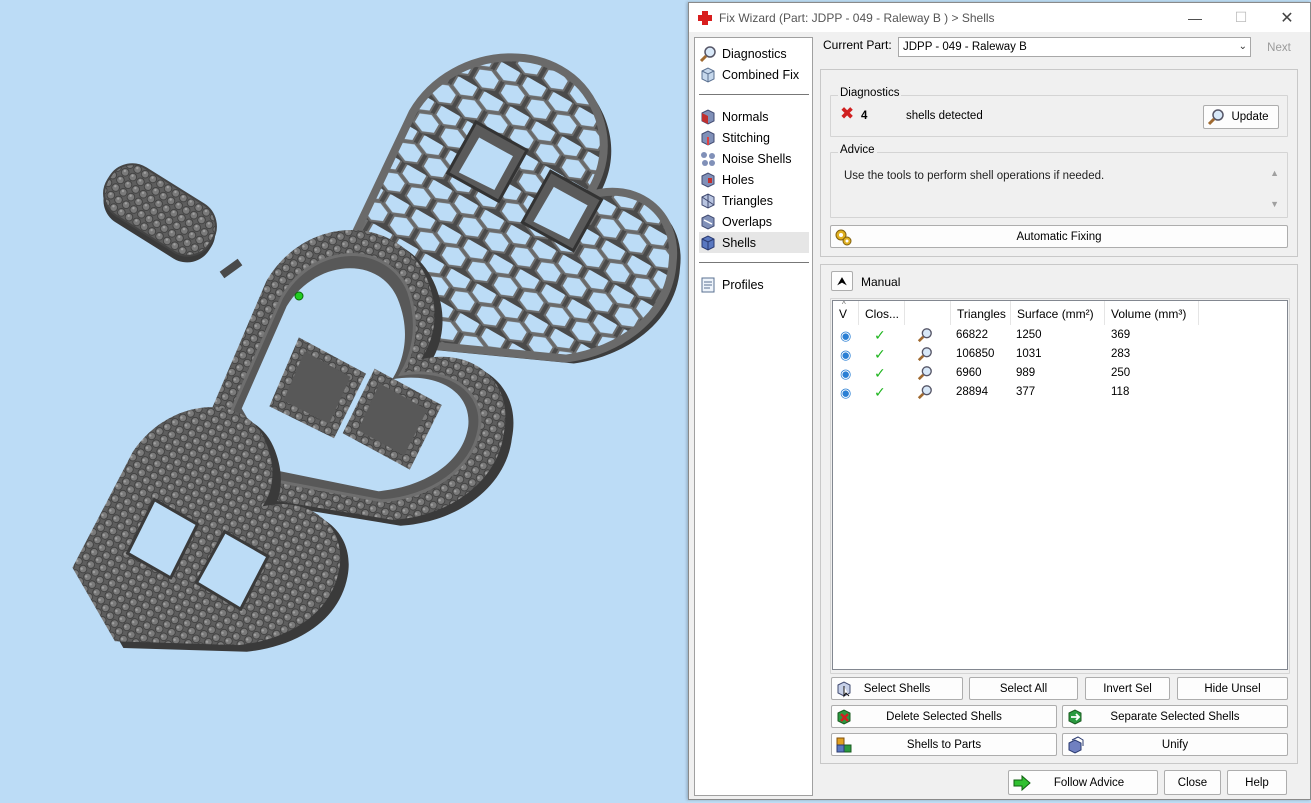 The width and height of the screenshot is (1311, 803). What do you see at coordinates (844, 717) in the screenshot?
I see `delete-shells-icon` at bounding box center [844, 717].